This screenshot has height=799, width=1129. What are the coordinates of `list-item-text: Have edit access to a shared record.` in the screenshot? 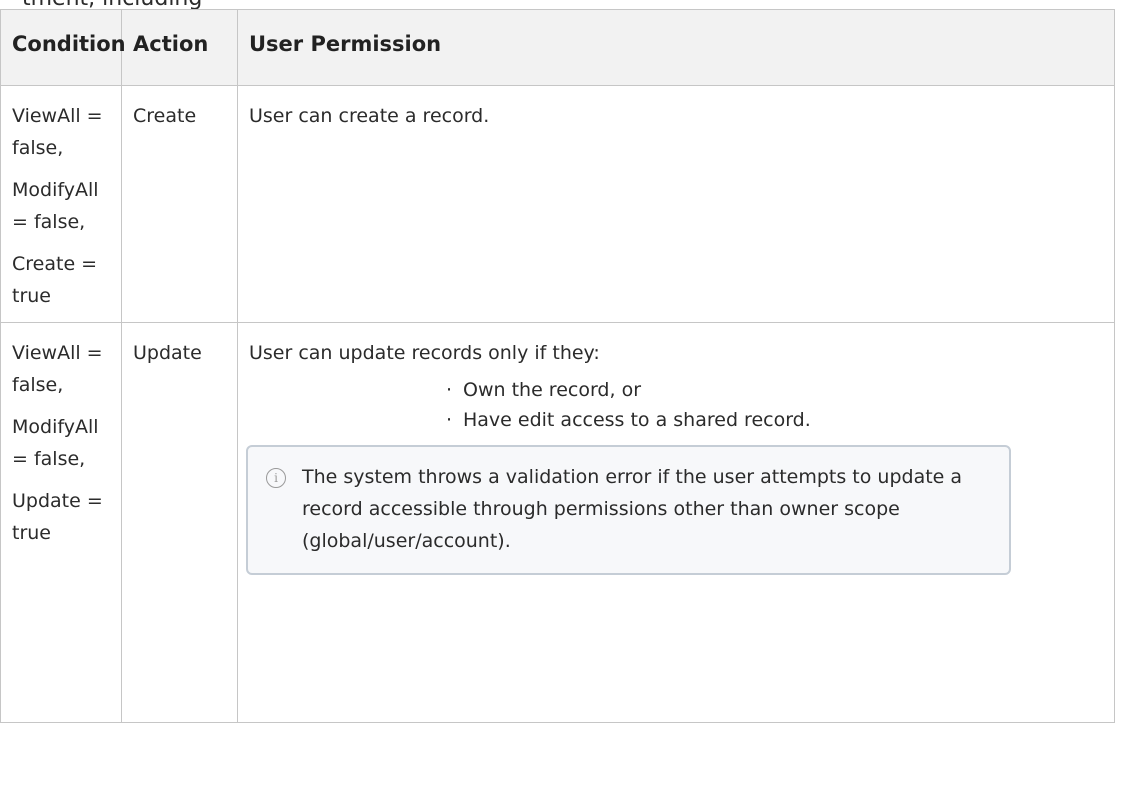 It's located at (637, 420).